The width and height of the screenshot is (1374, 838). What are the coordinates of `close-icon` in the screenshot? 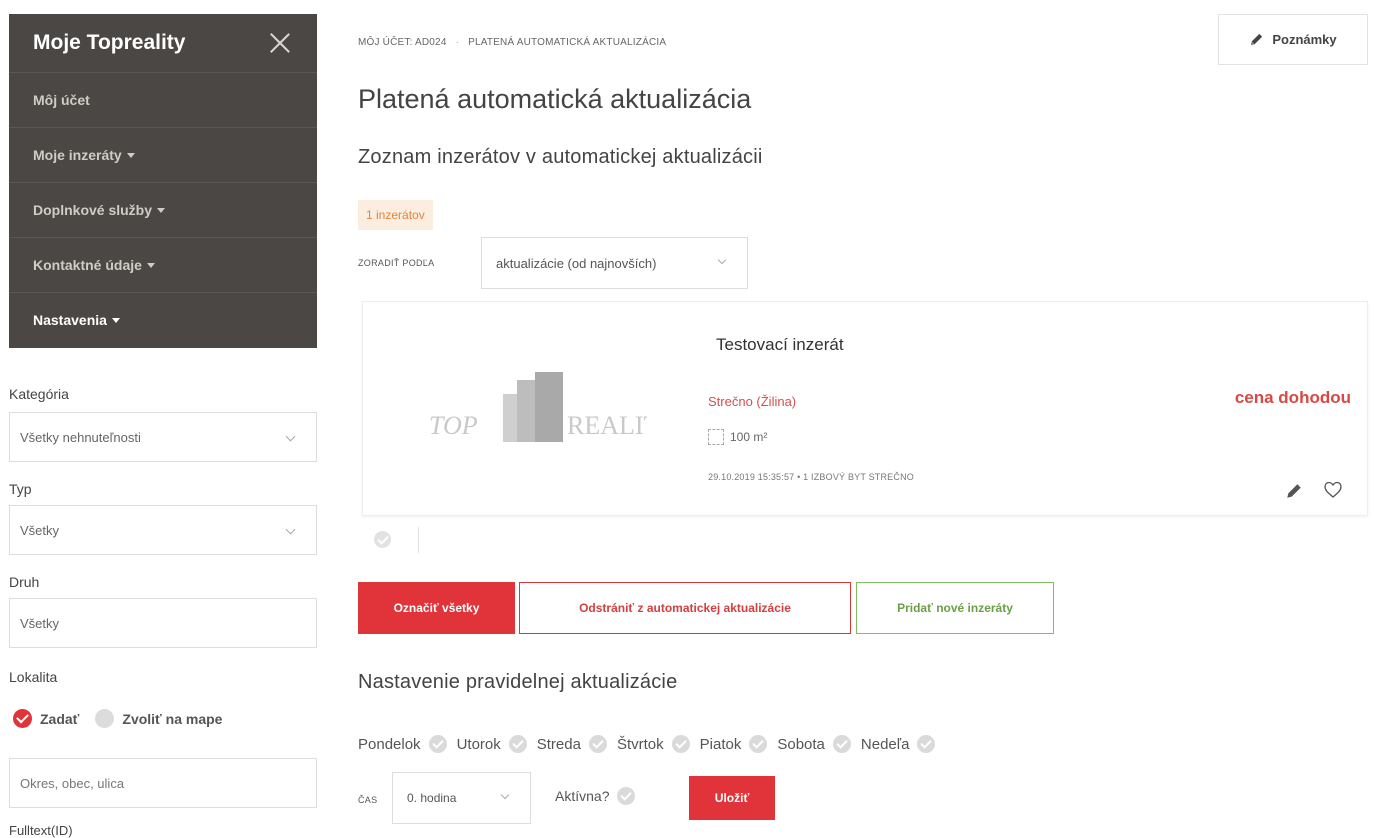 It's located at (280, 43).